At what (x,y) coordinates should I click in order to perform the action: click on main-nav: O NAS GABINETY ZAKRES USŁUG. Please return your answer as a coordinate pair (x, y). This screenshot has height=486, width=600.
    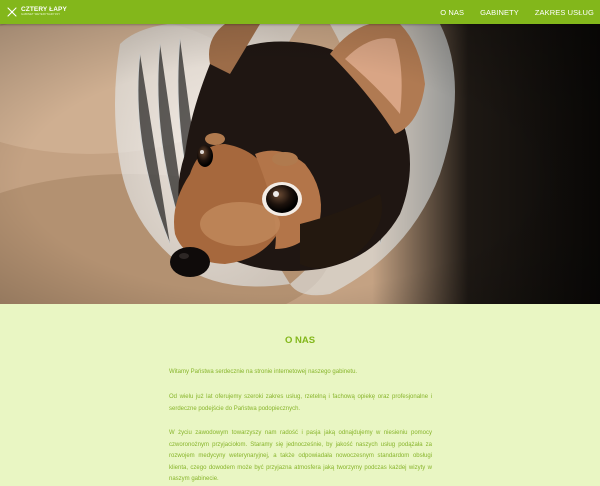
    Looking at the image, I should click on (512, 12).